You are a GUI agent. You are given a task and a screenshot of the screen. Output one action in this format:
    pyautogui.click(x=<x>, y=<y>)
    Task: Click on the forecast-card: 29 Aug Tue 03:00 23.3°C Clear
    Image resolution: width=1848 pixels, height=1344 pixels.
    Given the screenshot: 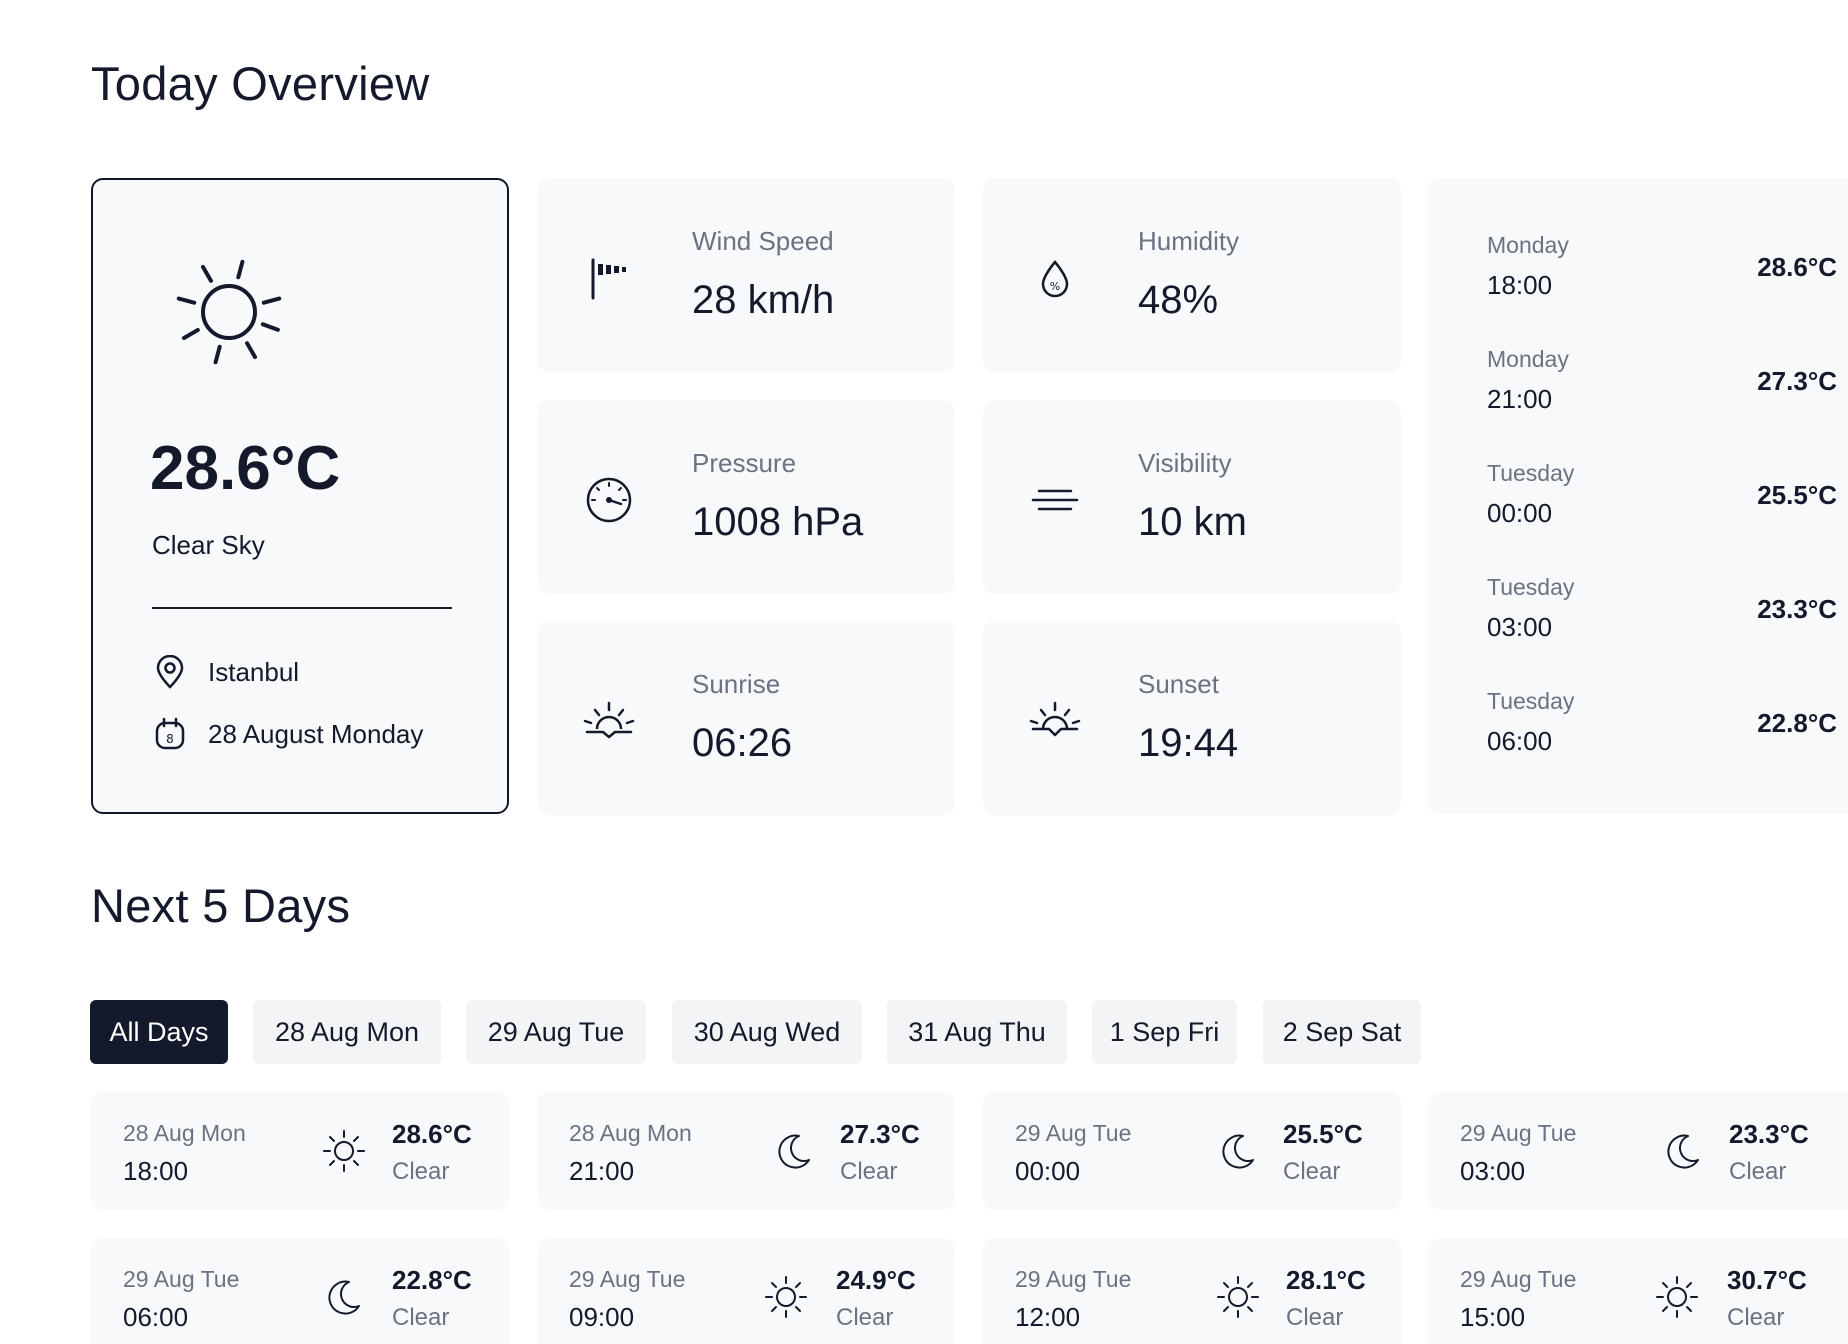 What is the action you would take?
    pyautogui.click(x=1638, y=1151)
    